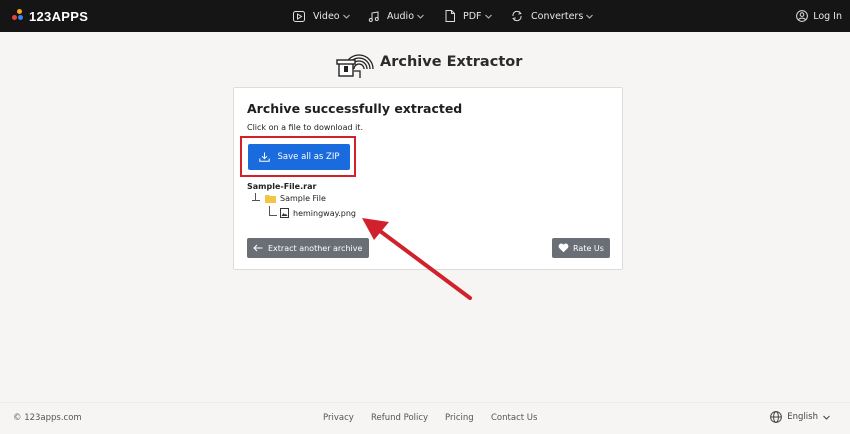 This screenshot has width=850, height=434. I want to click on login-button: Log In, so click(819, 16).